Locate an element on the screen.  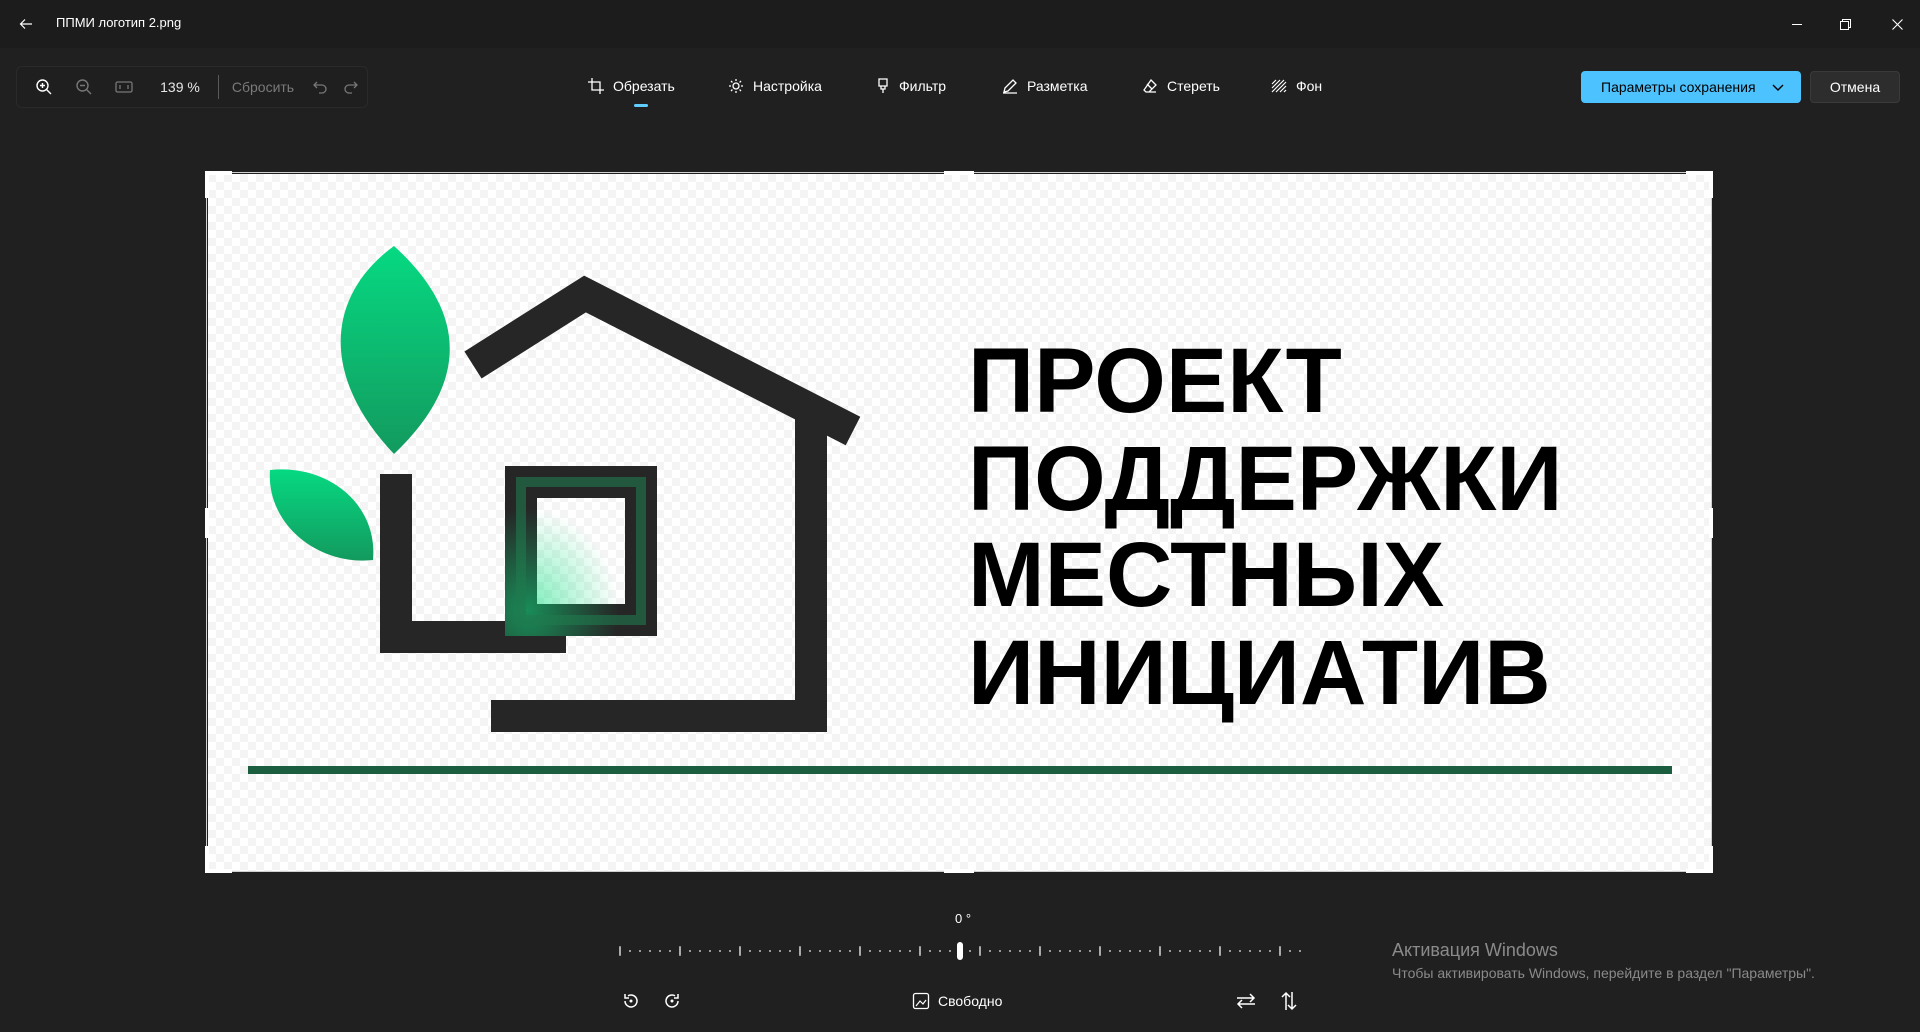
tool-adjust: Настройка is located at coordinates (775, 86).